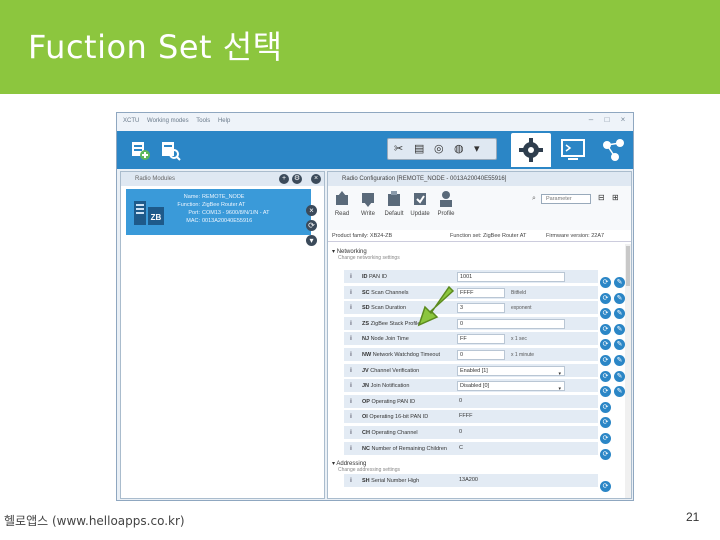  I want to click on update-button: Update, so click(420, 203).